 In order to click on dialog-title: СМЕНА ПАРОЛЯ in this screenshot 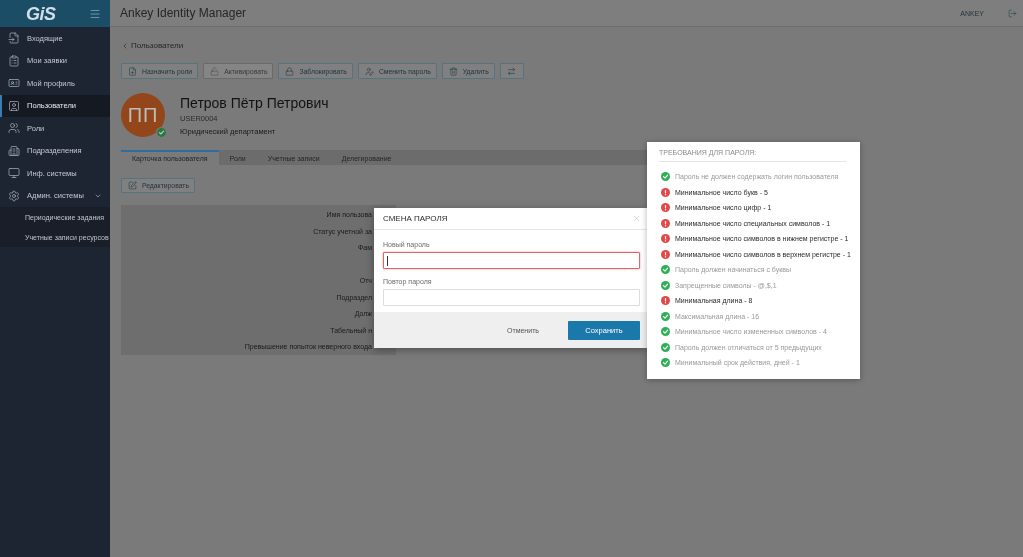, I will do `click(415, 218)`.